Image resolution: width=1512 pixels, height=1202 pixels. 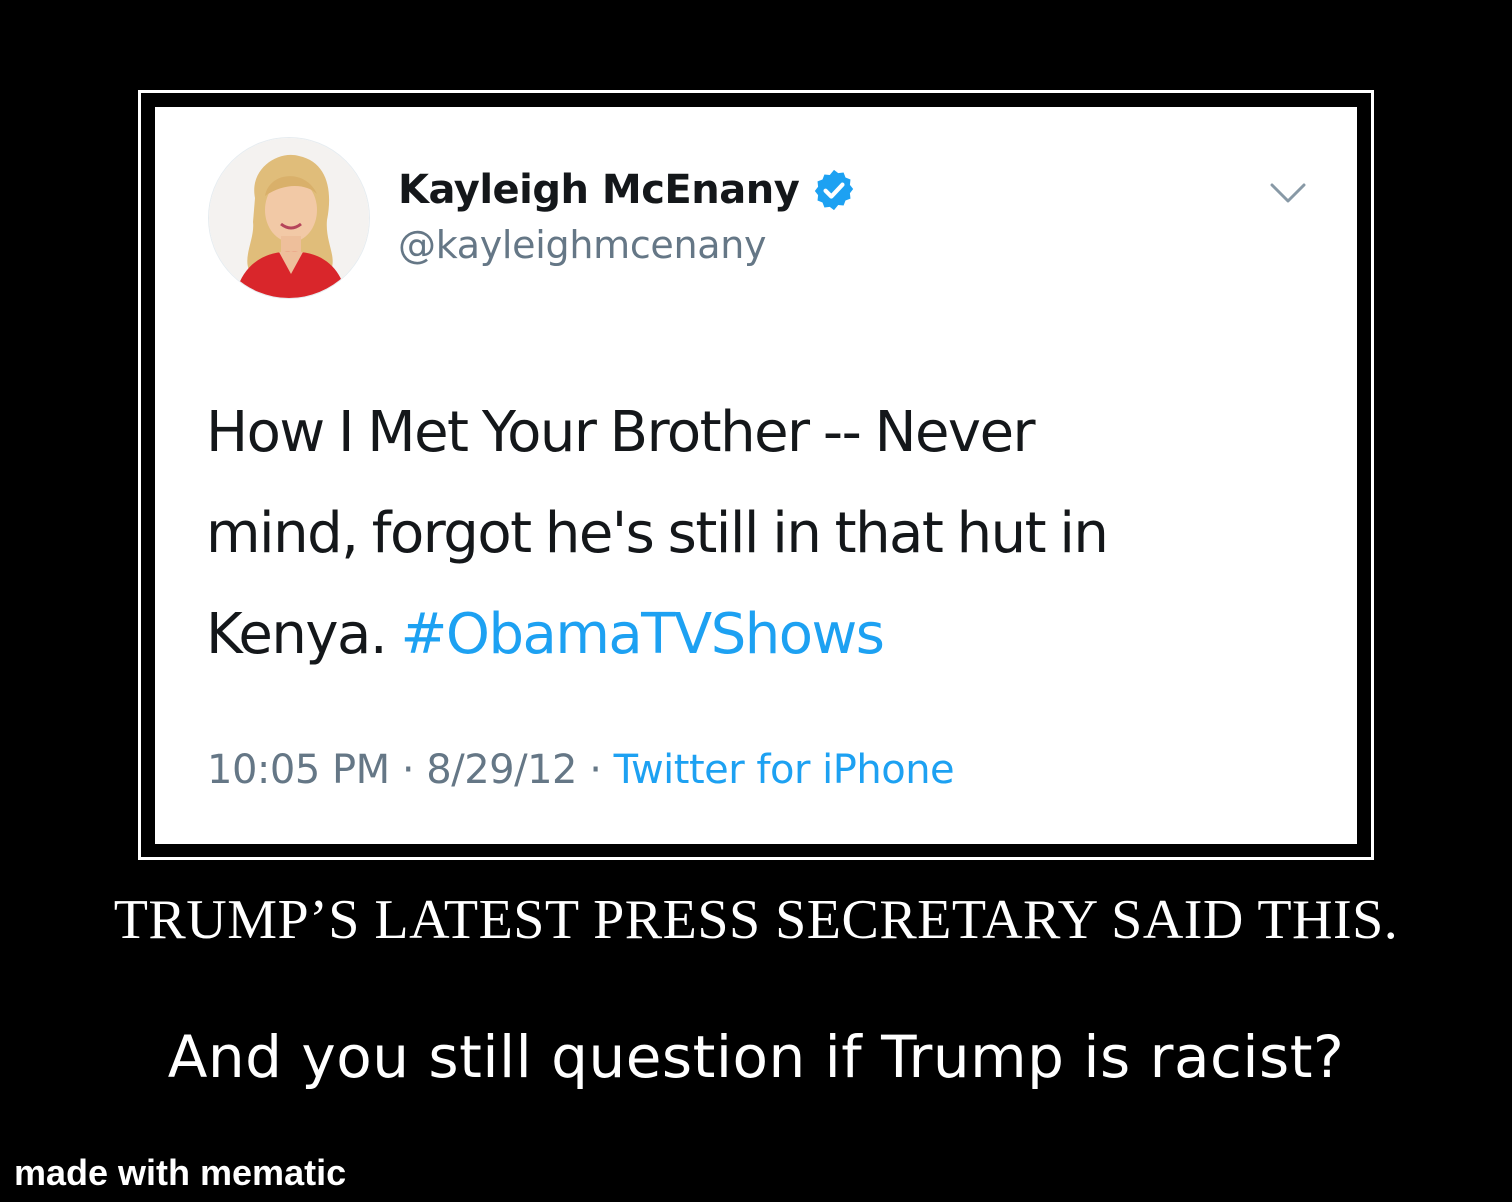 I want to click on avatar-photo, so click(x=289, y=218).